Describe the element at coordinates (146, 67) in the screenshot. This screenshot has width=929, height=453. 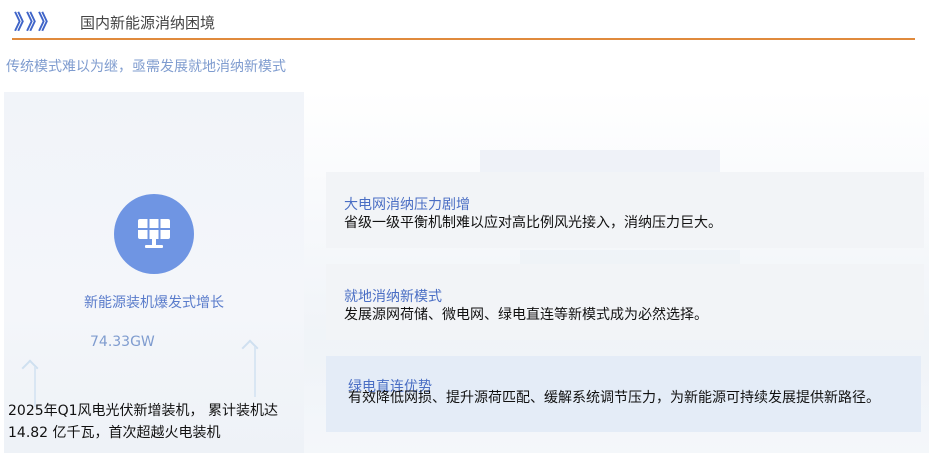
I see `page-subtitle: 传统模式难以为继，亟需发展就地消纳新模式` at that location.